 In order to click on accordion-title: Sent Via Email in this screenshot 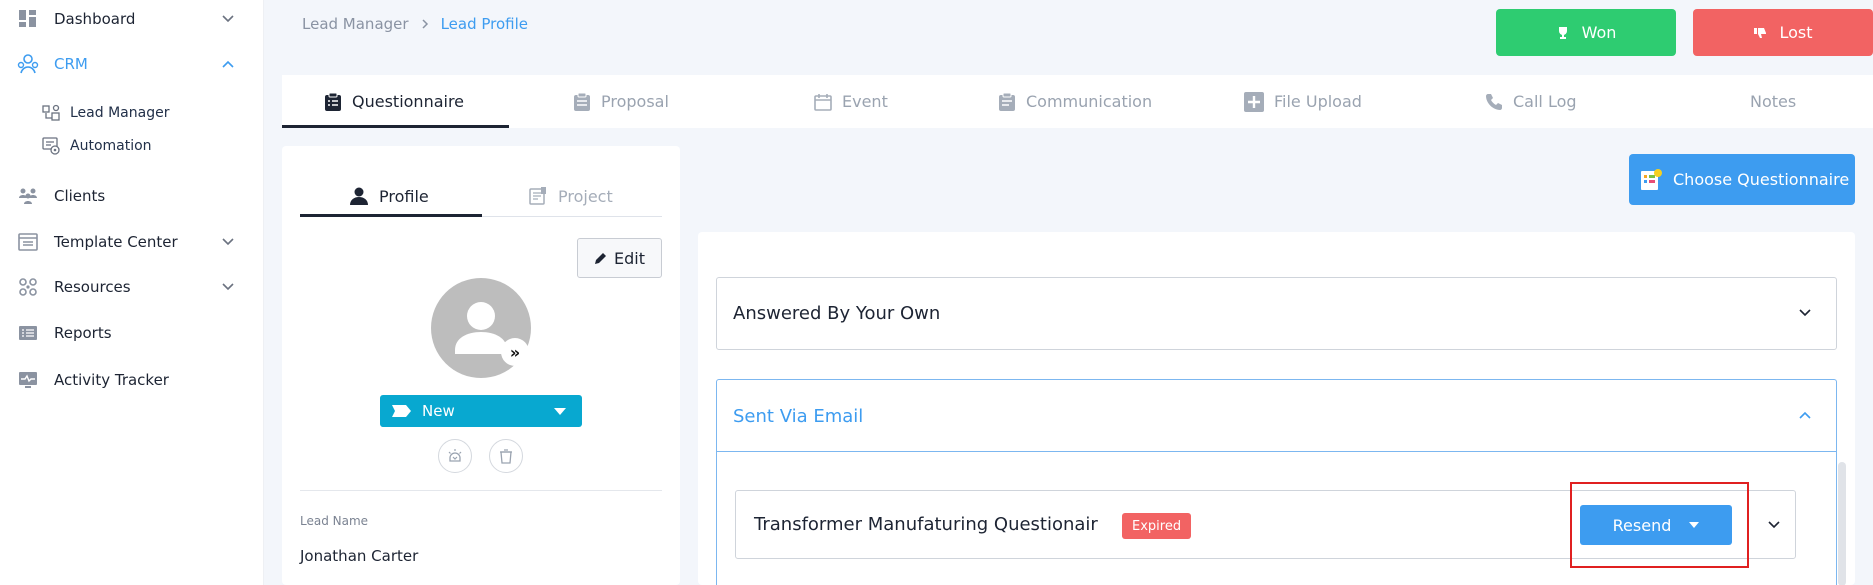, I will do `click(798, 416)`.